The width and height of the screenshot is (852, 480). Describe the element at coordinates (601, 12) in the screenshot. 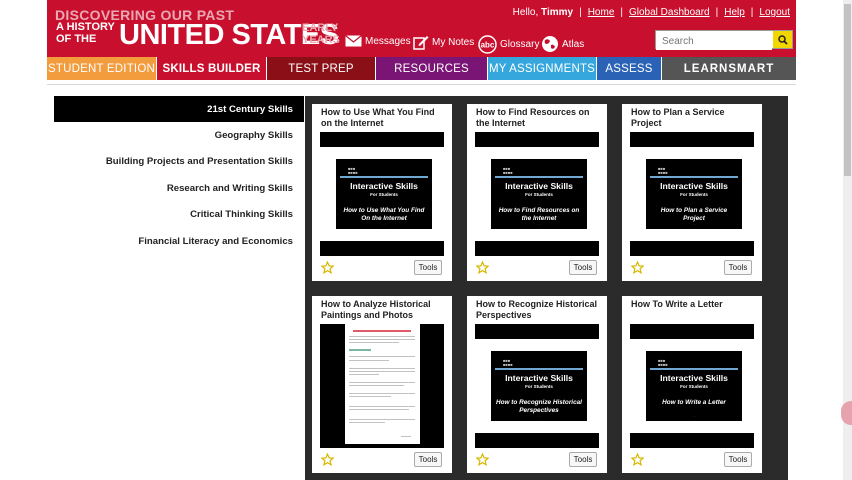

I see `home-link: Home` at that location.